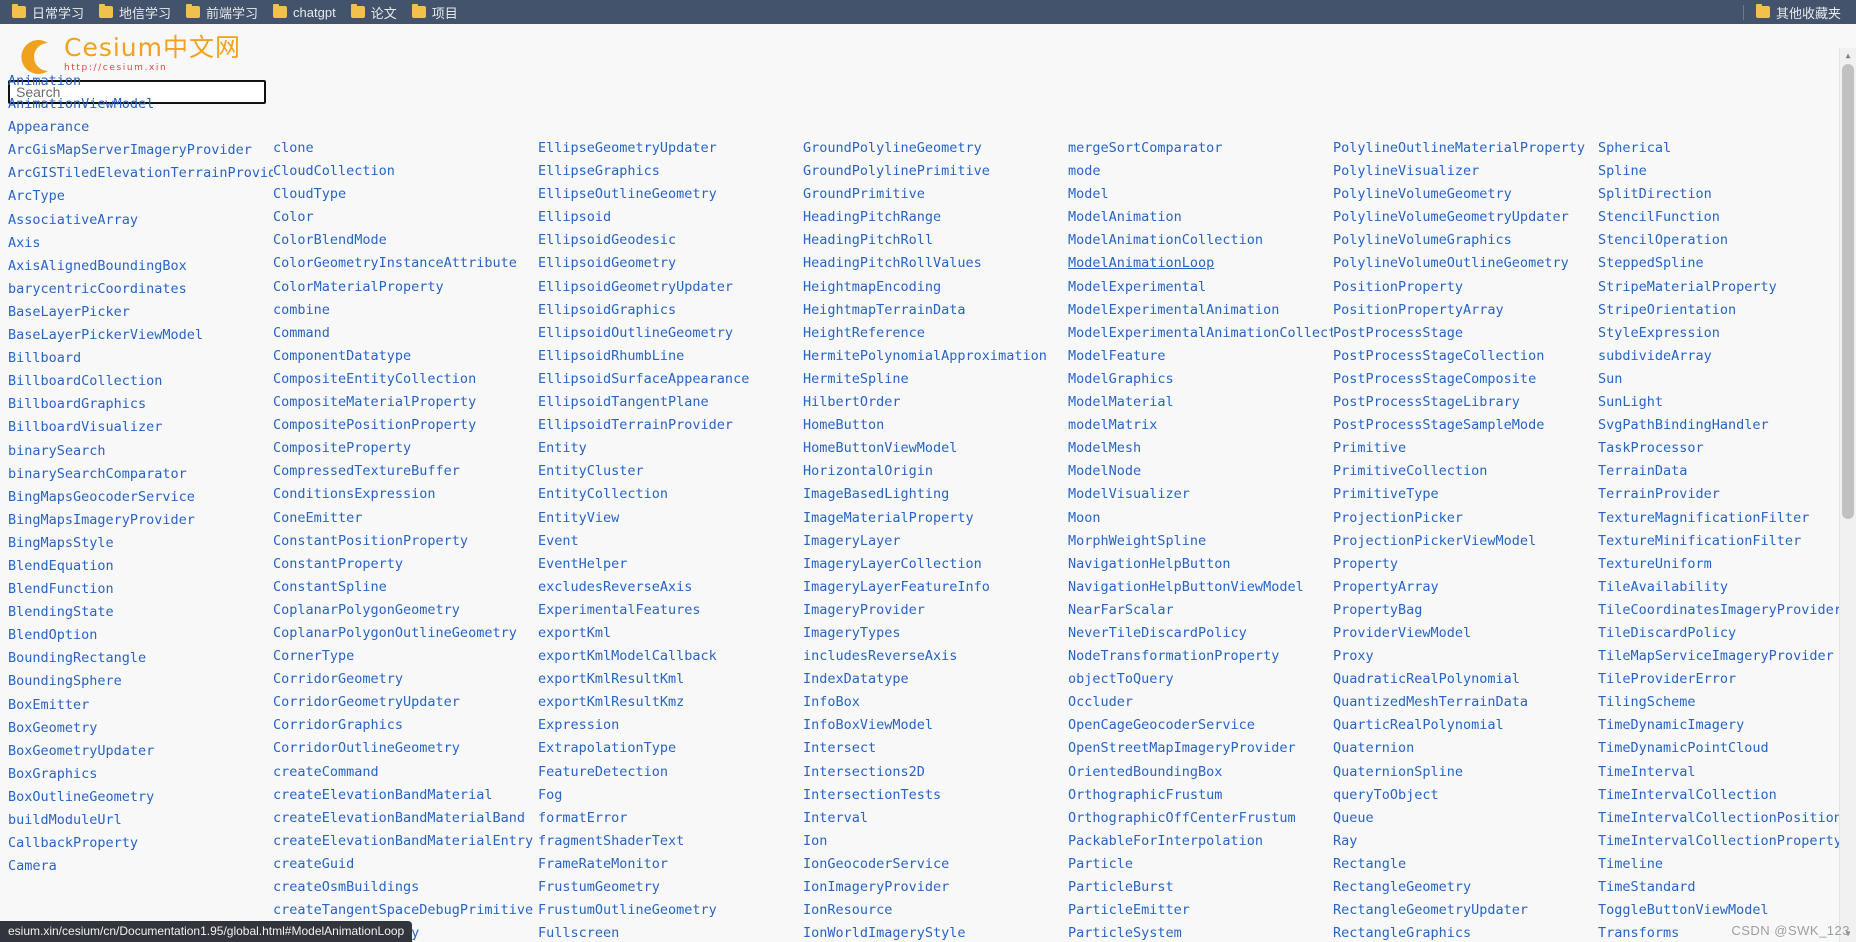 This screenshot has width=1856, height=942. I want to click on index-link: mergeSortComparator, so click(1200, 148).